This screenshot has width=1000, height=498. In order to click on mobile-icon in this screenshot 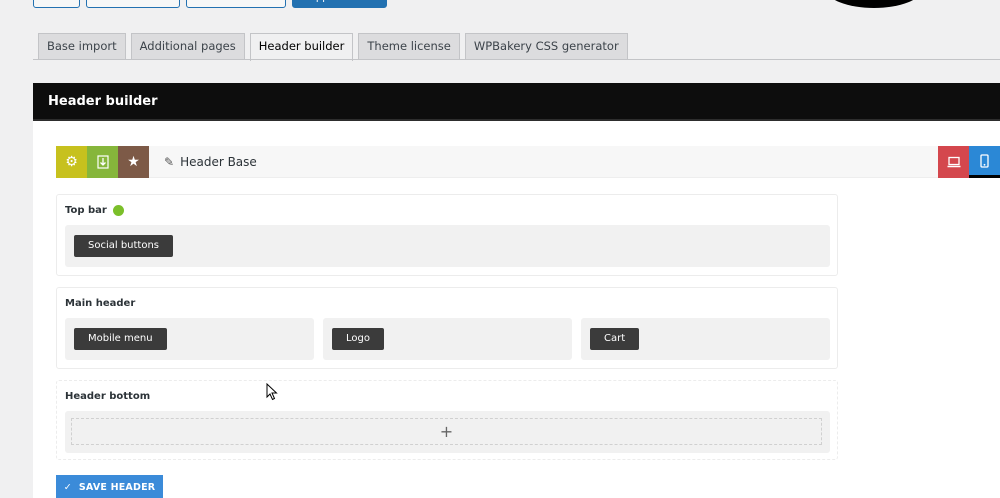, I will do `click(984, 160)`.